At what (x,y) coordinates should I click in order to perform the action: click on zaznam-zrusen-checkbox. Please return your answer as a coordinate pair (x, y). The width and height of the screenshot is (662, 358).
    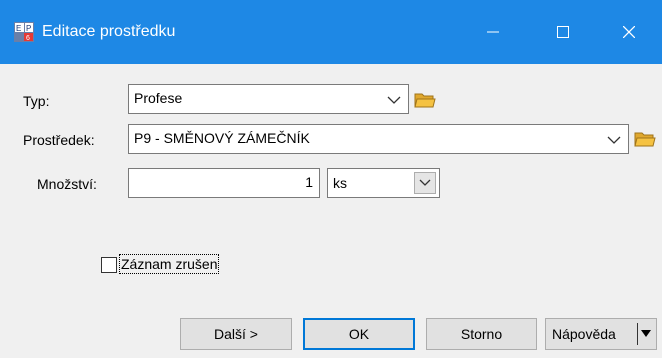
    Looking at the image, I should click on (109, 265).